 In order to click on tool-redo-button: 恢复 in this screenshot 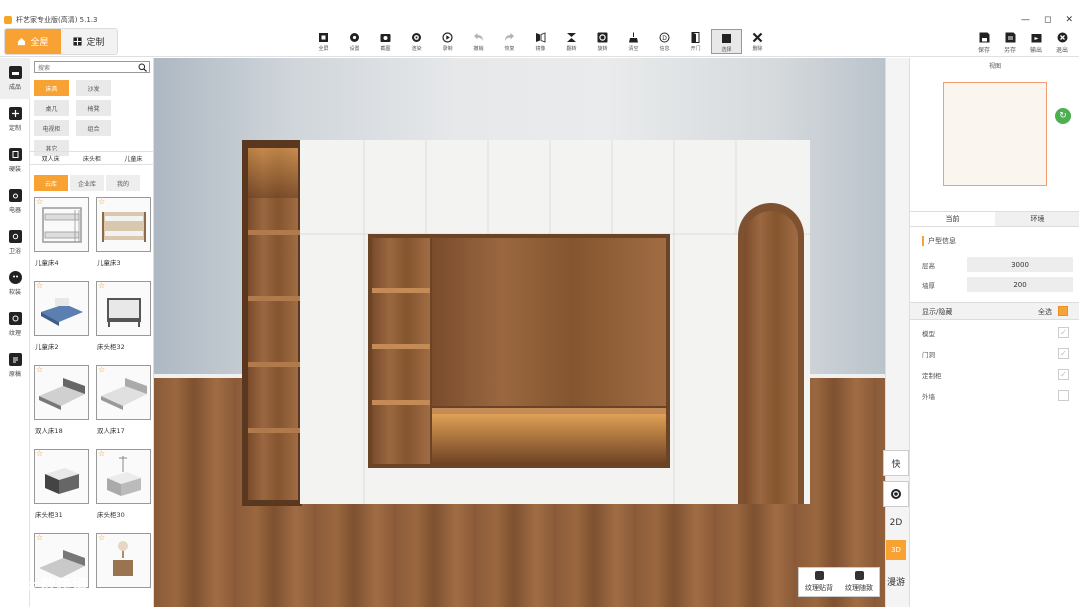, I will do `click(509, 41)`.